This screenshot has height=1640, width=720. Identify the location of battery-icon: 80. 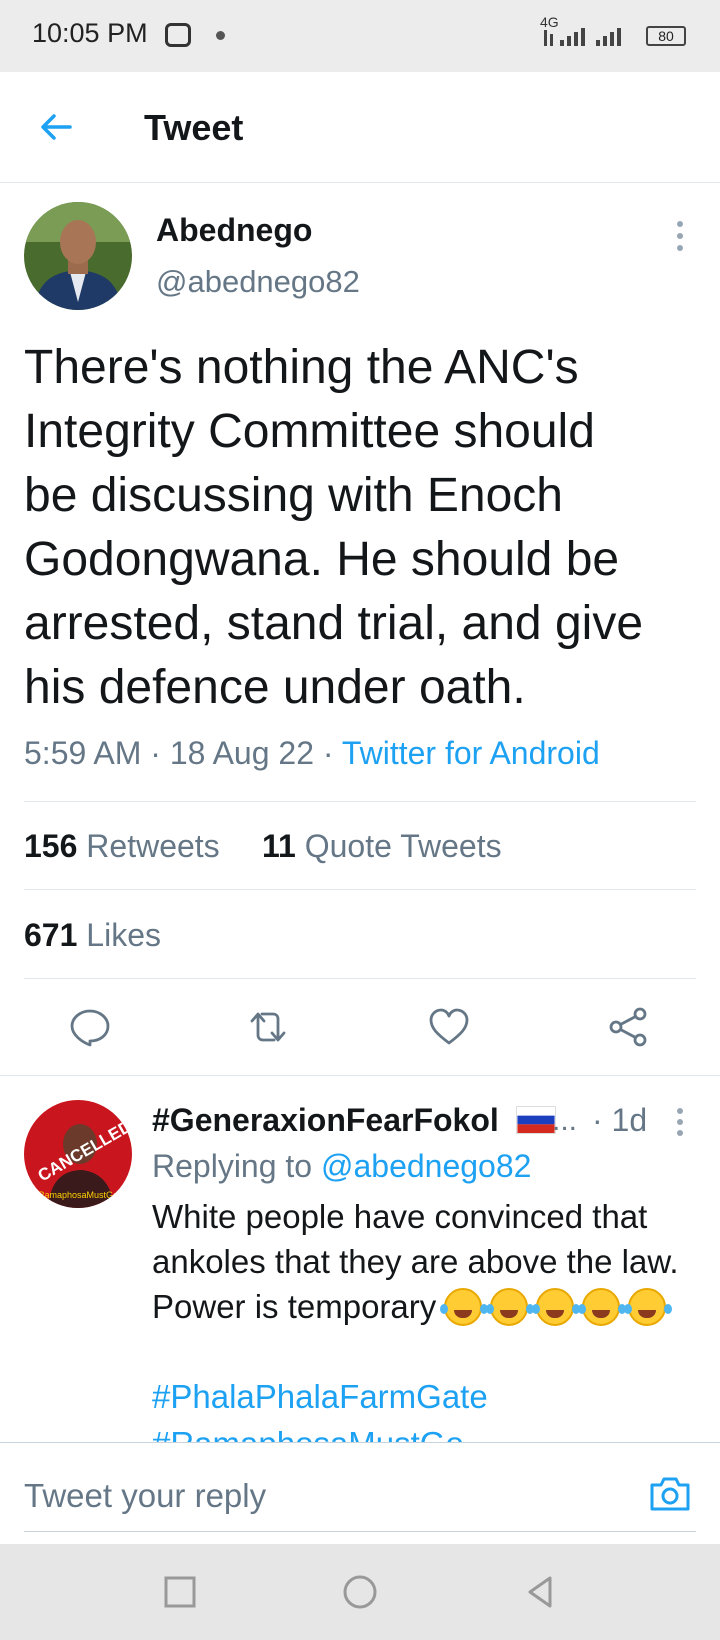
(666, 36).